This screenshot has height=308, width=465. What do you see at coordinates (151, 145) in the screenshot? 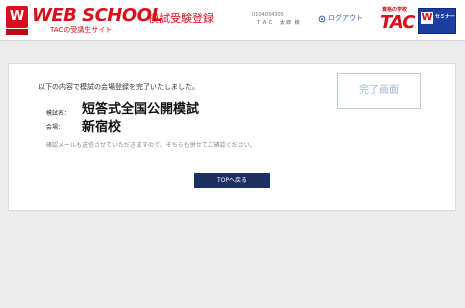
I see `confirmation-note: 確認メールも送信させていただきますので、そちらも併せてご確認ください。` at bounding box center [151, 145].